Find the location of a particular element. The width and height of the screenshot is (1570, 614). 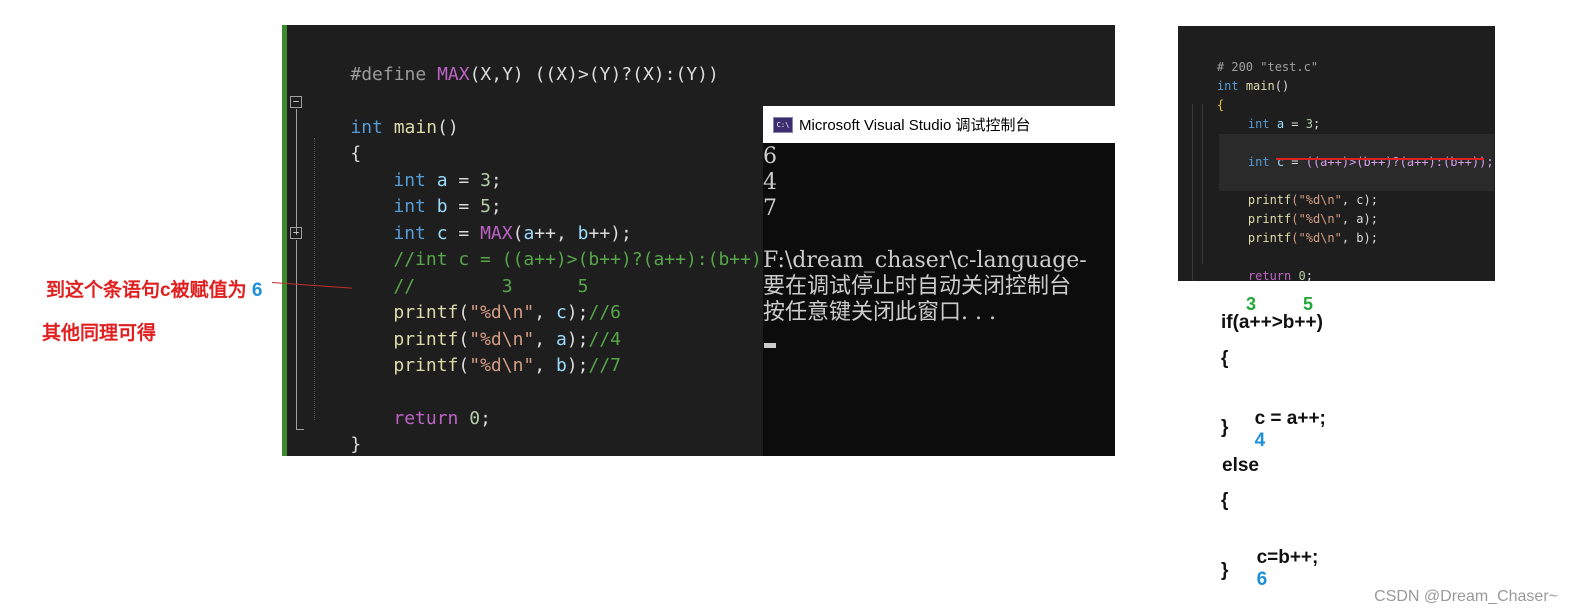

explanation-result: 4 is located at coordinates (1260, 440).